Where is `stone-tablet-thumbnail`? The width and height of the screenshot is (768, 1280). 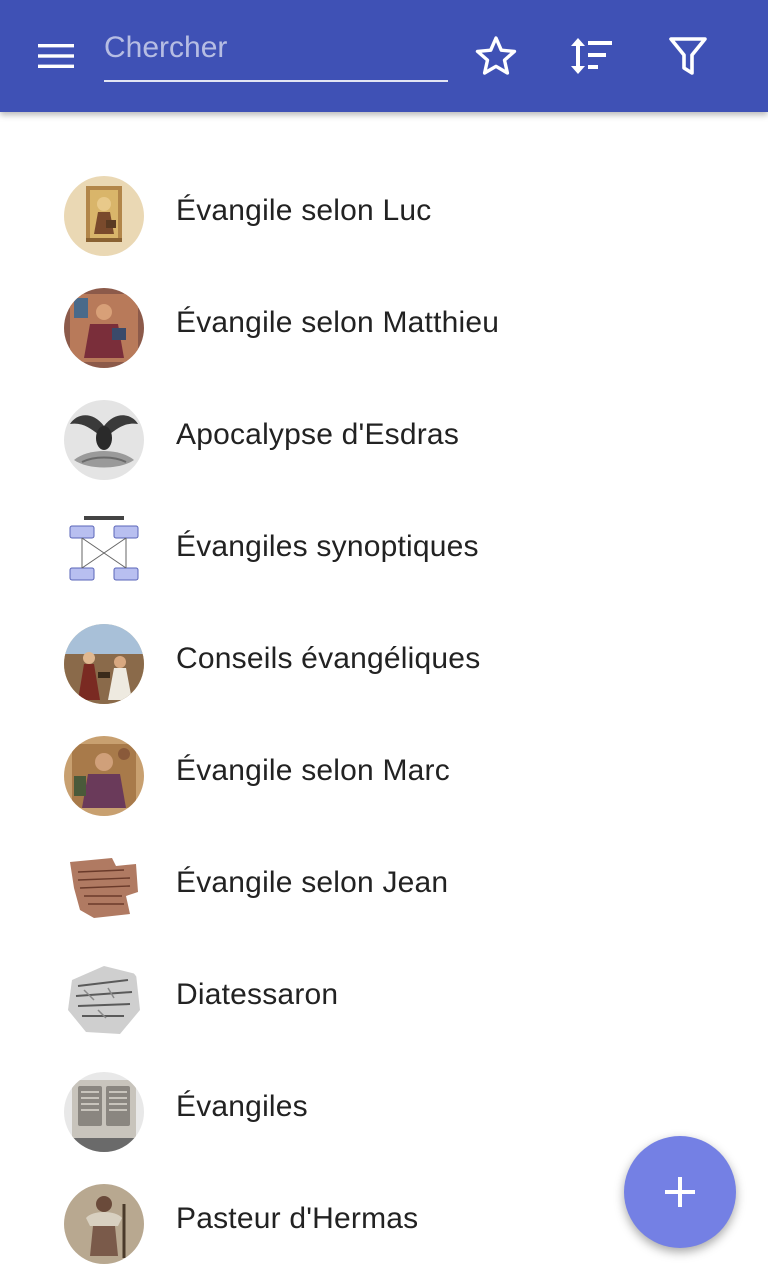
stone-tablet-thumbnail is located at coordinates (104, 1112).